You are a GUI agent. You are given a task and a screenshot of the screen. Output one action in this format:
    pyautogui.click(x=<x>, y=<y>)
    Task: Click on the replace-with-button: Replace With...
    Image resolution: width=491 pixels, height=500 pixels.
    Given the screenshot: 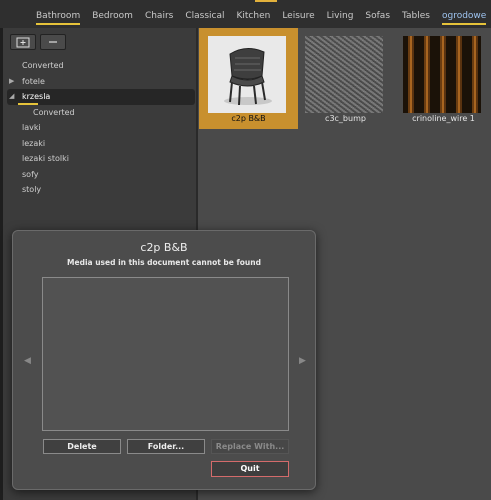 What is the action you would take?
    pyautogui.click(x=250, y=446)
    